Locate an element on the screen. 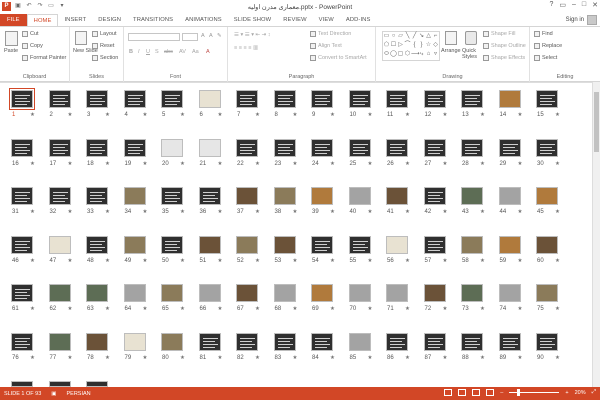 The height and width of the screenshot is (400, 600). underline-button: U is located at coordinates (148, 52).